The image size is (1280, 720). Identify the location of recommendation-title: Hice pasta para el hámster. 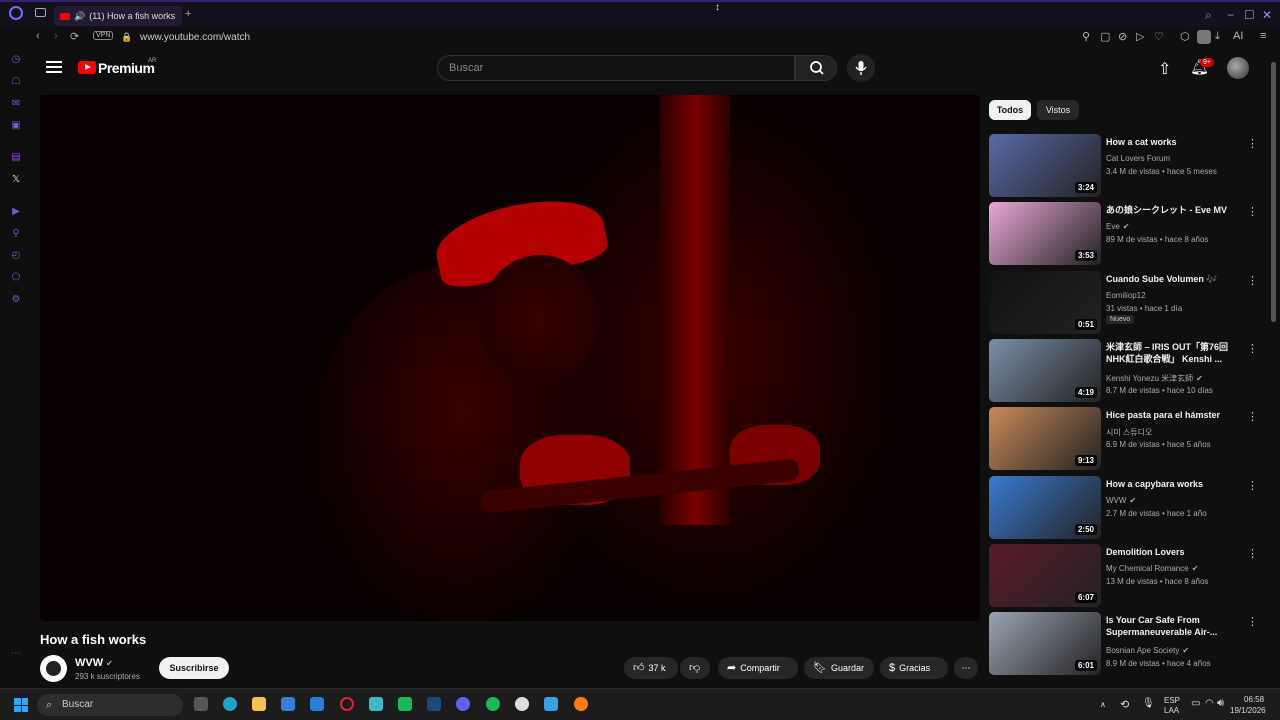
(1176, 415).